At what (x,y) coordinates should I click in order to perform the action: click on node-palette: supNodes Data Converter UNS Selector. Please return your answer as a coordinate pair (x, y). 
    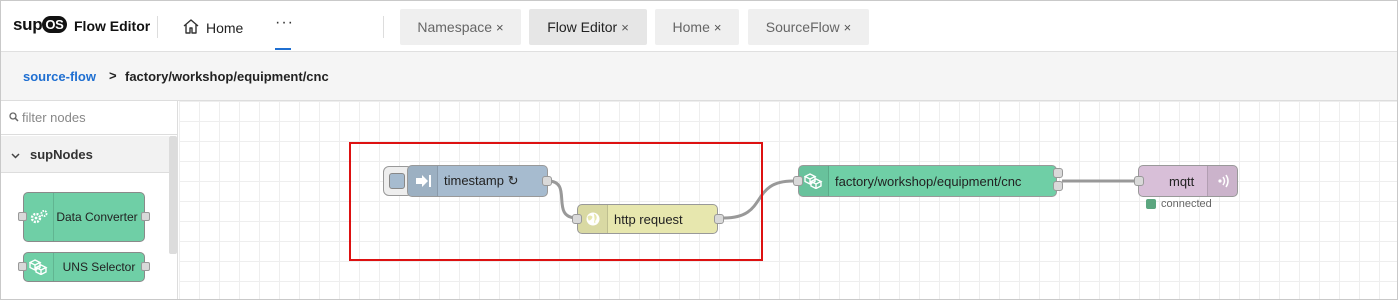
    Looking at the image, I should click on (89, 200).